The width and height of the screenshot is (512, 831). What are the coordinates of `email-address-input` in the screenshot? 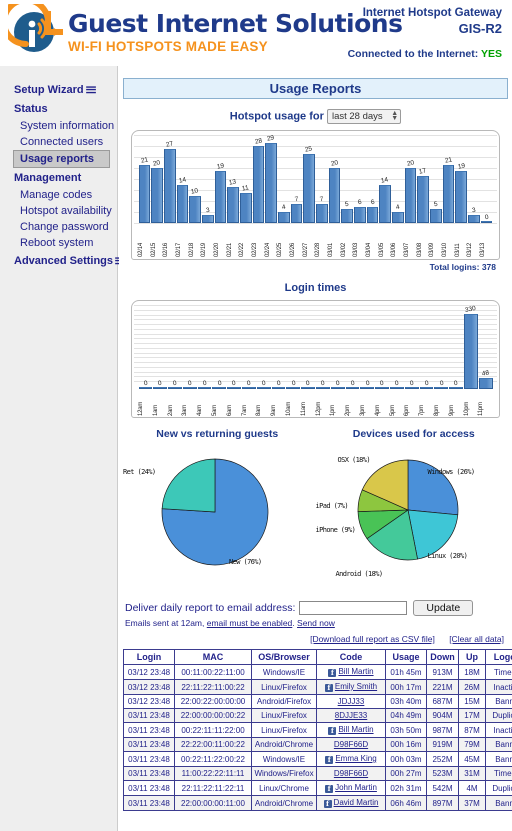 It's located at (353, 608).